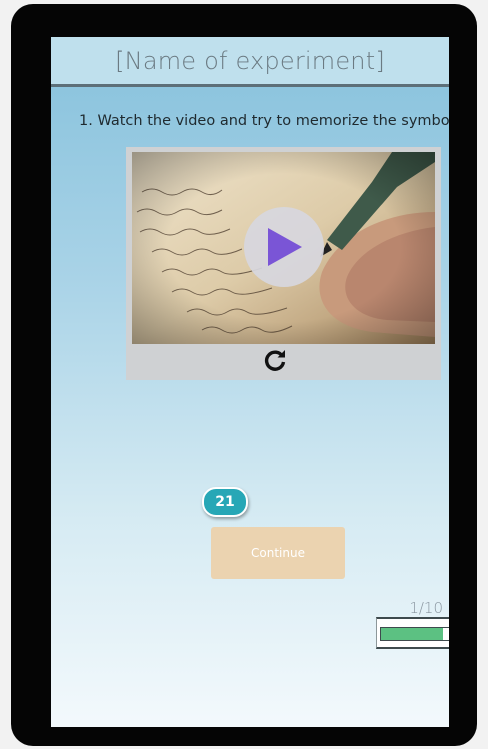  I want to click on continue-button: Continue, so click(278, 553).